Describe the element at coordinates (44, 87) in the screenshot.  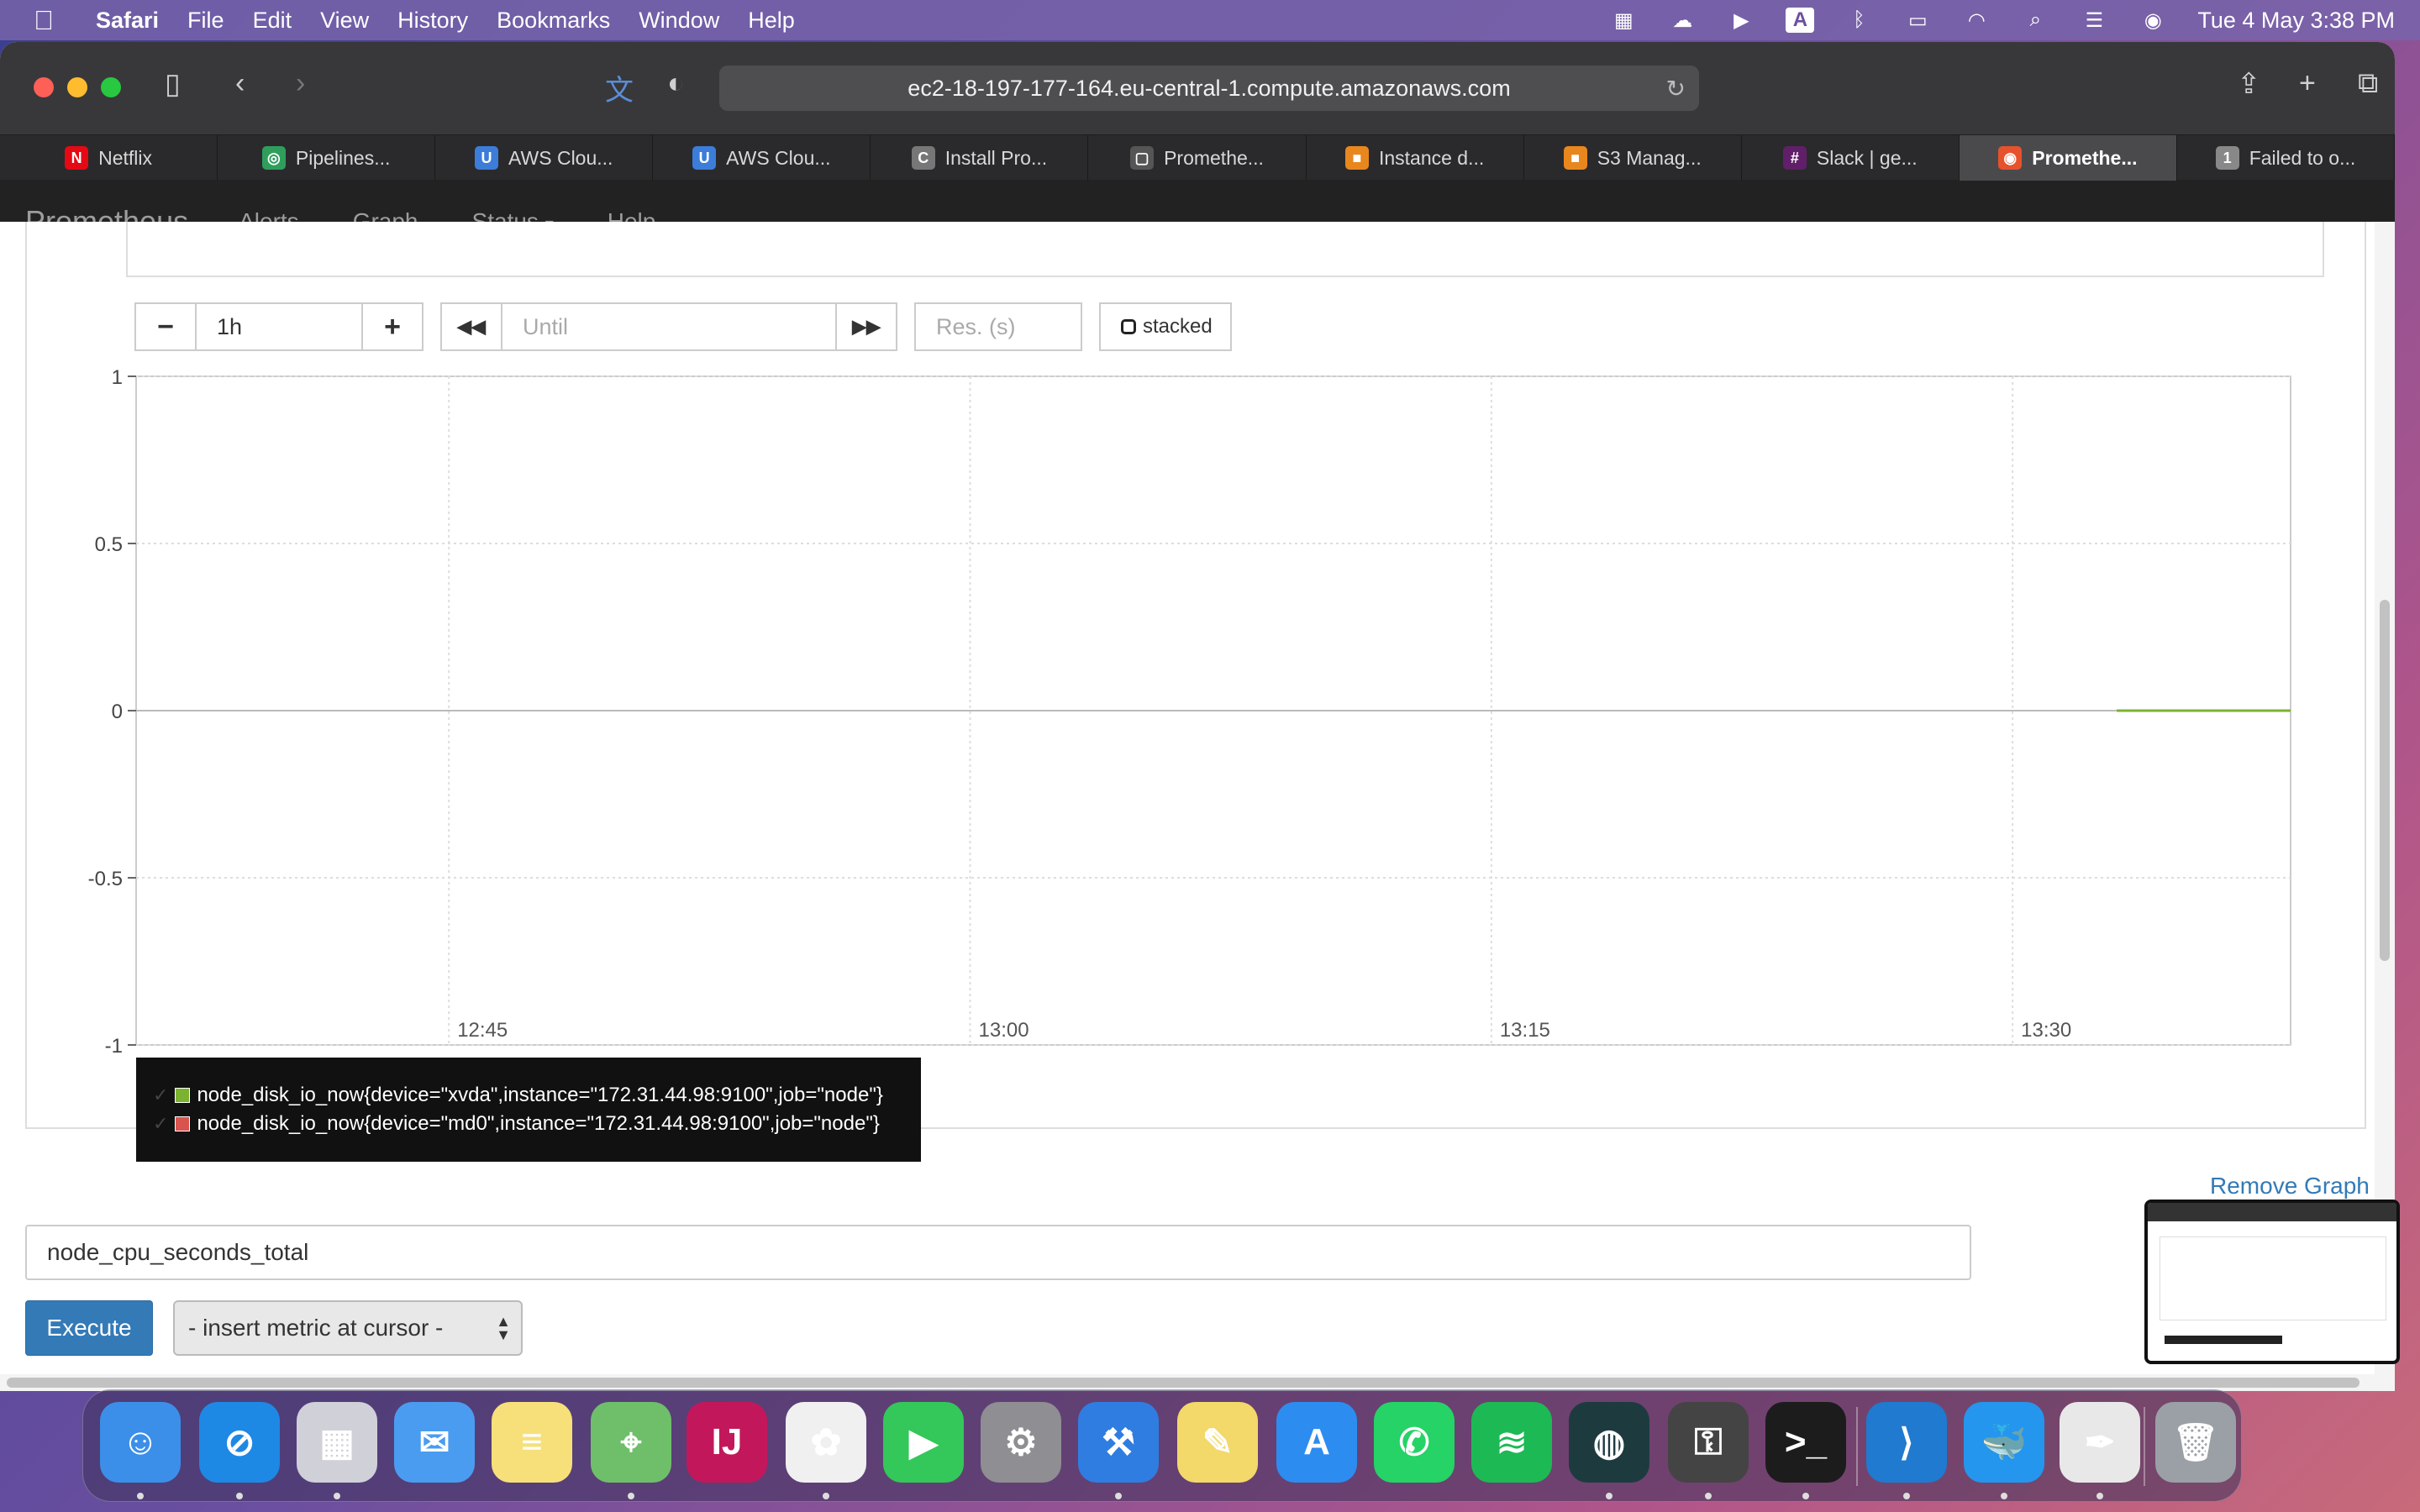
I see `close-window-button` at that location.